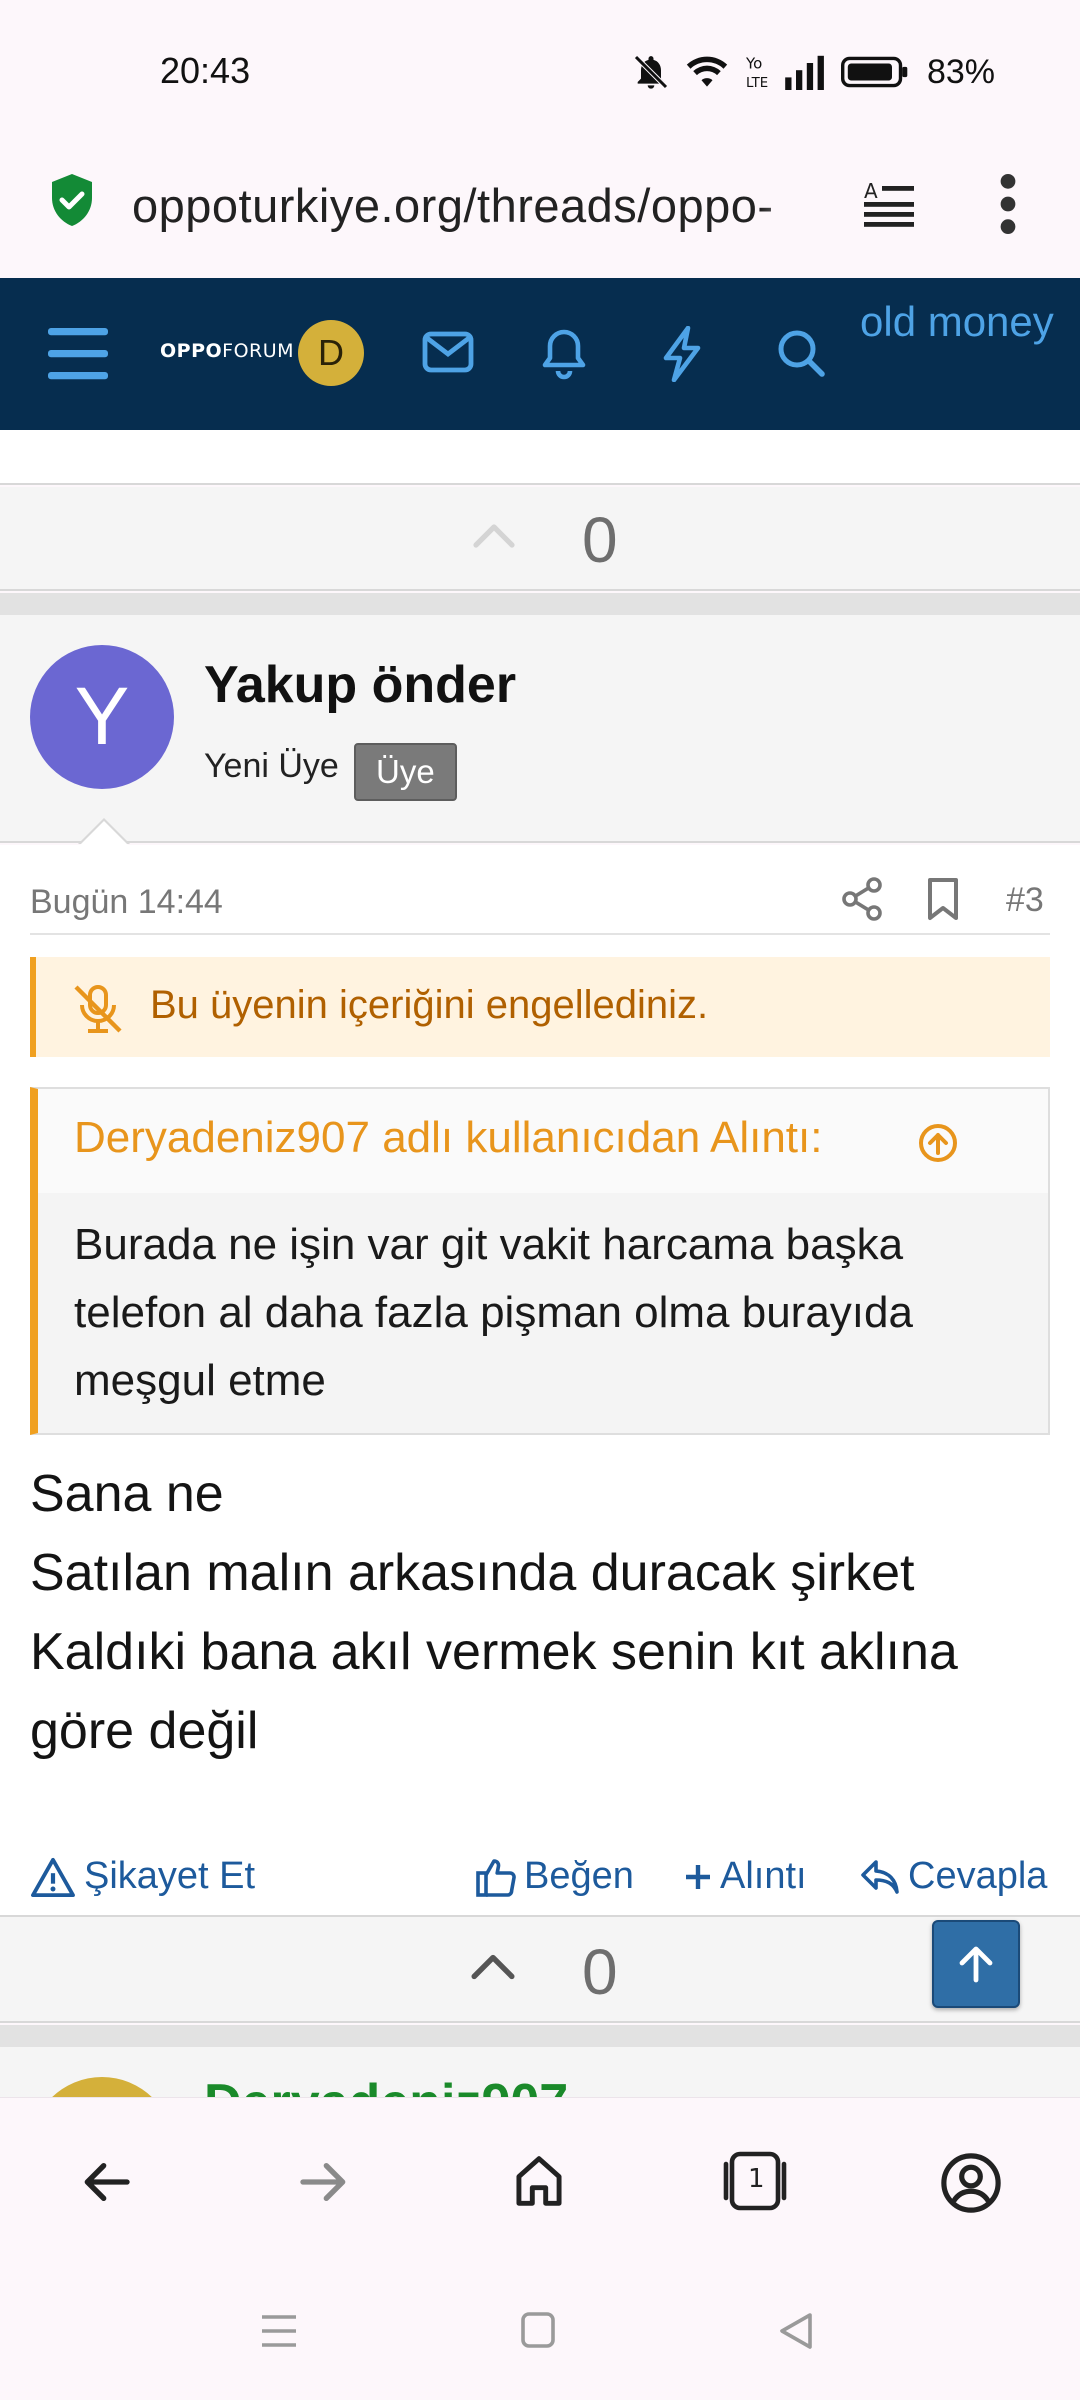  Describe the element at coordinates (938, 1143) in the screenshot. I see `circle-arrow-up-icon` at that location.